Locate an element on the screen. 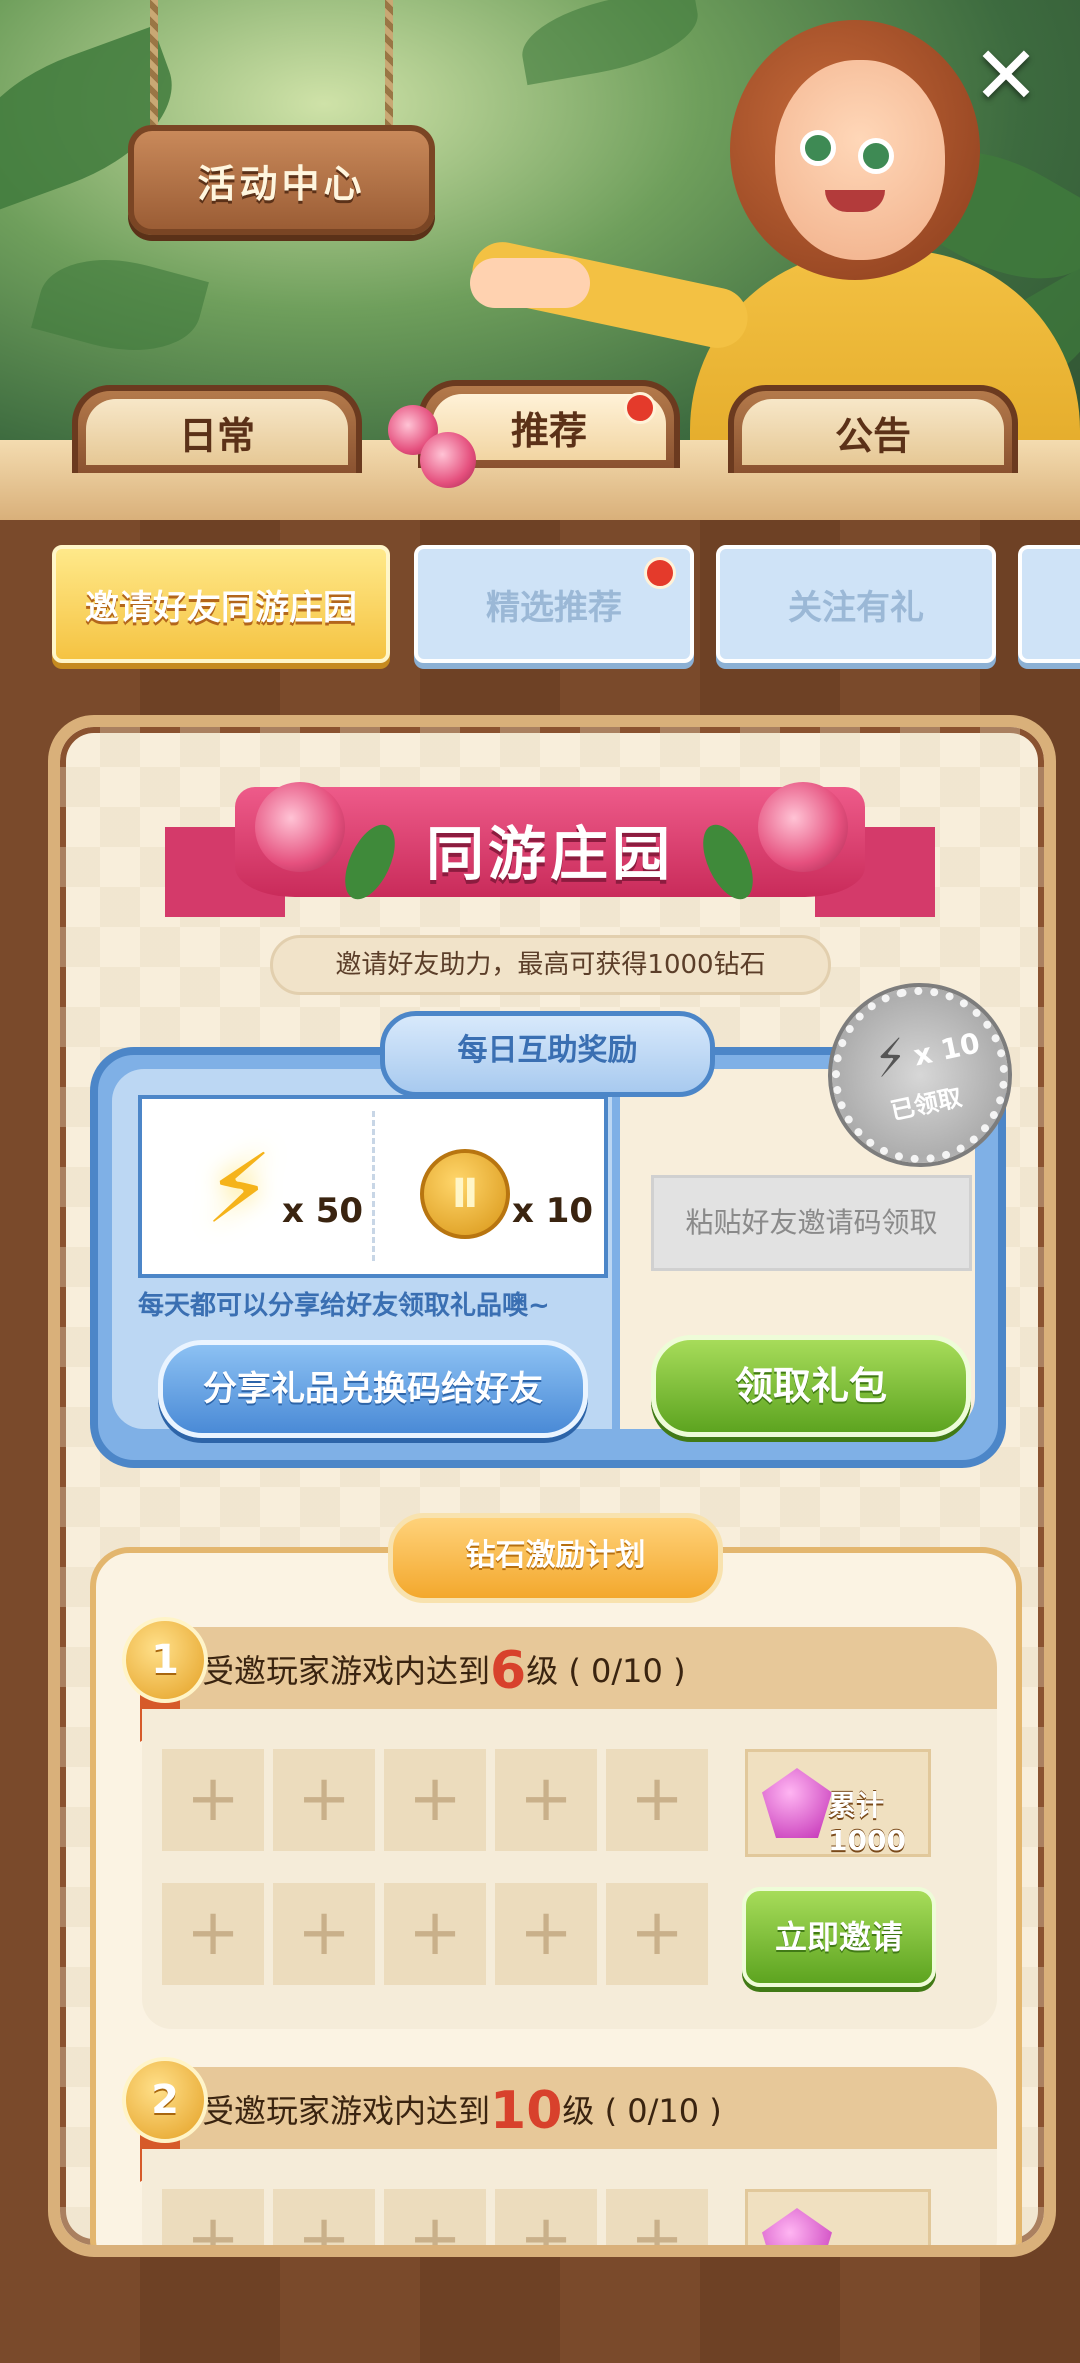 This screenshot has width=1080, height=2363. tier-level: 10 is located at coordinates (526, 2111).